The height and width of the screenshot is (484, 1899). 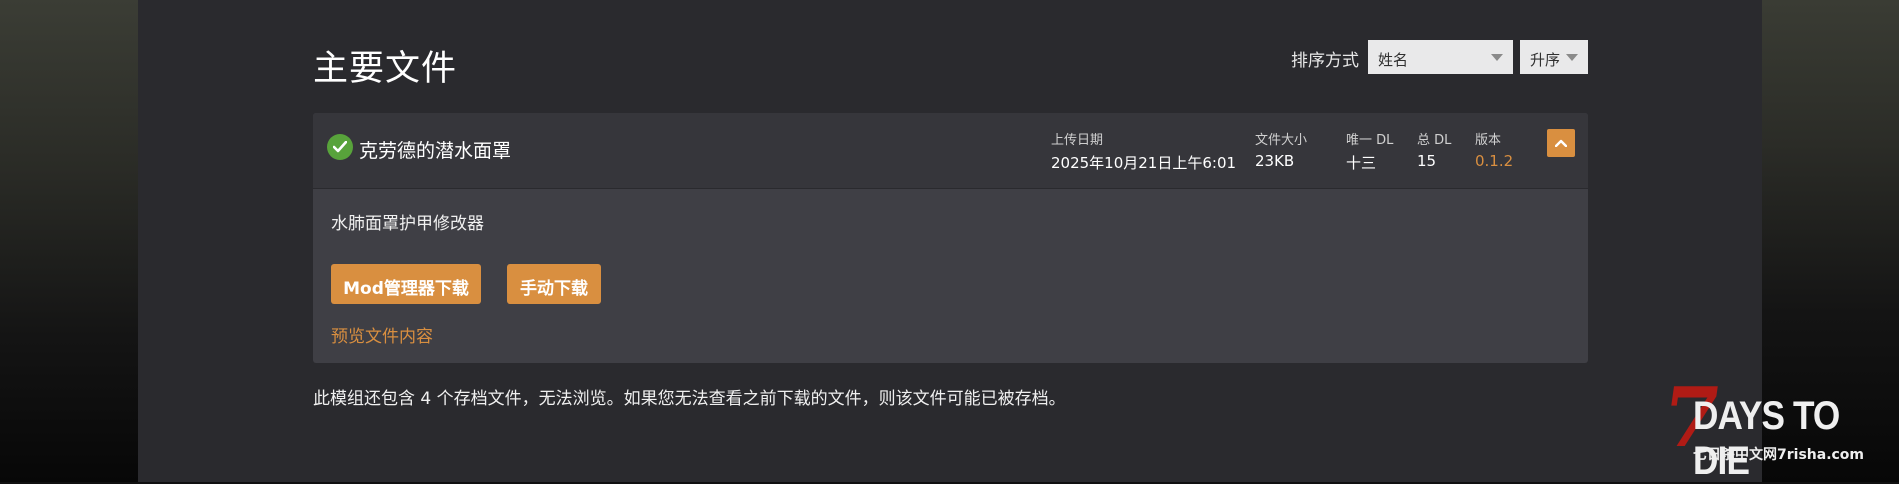 I want to click on check-circle-icon, so click(x=340, y=147).